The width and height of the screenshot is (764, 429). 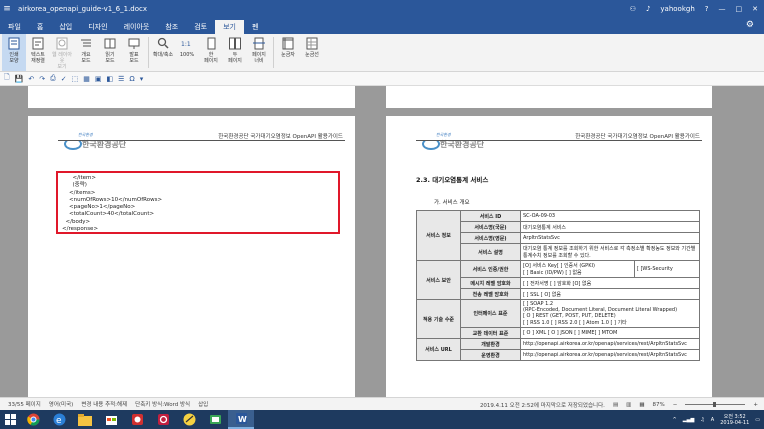 I want to click on text-reflow-button: 텍스트 재정렬, so click(x=38, y=52).